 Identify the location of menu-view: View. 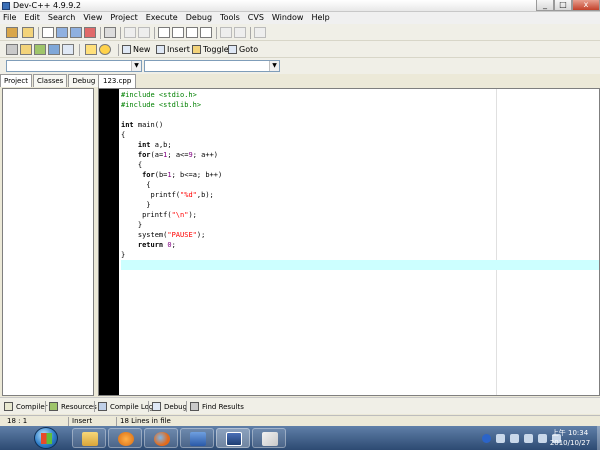
(92, 18).